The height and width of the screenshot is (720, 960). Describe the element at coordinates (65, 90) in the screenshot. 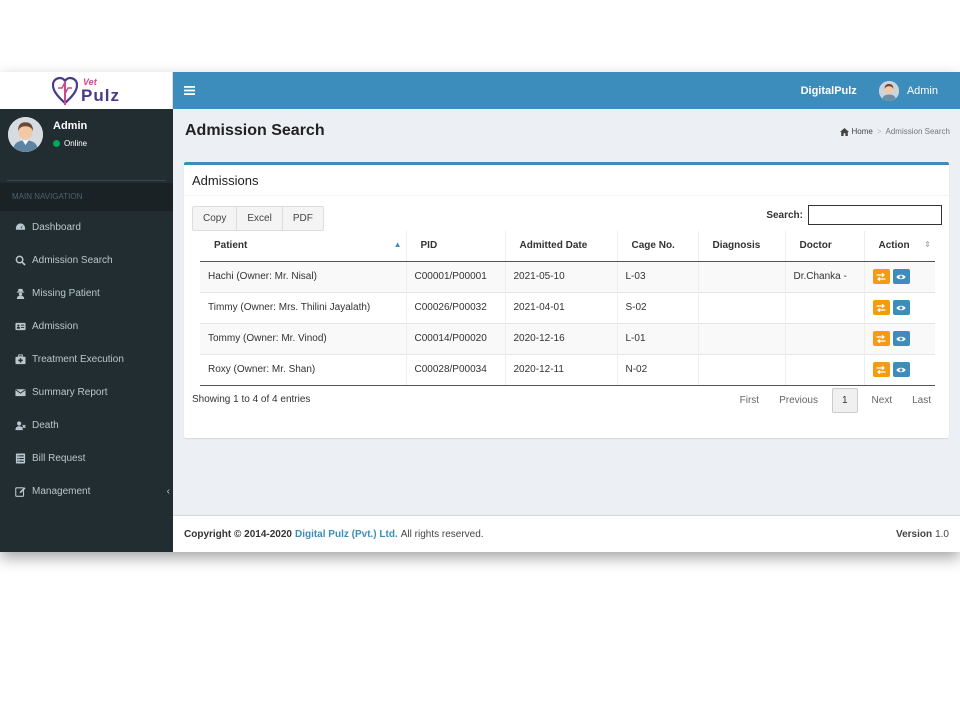

I see `heart-logo-icon` at that location.